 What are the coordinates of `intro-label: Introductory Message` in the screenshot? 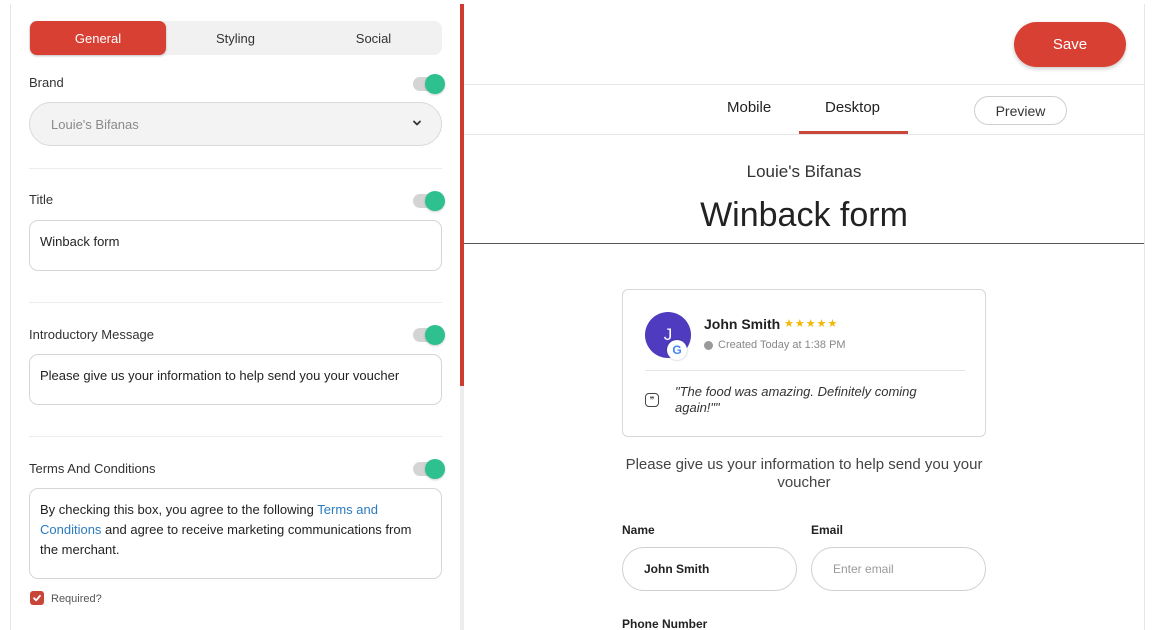 It's located at (92, 334).